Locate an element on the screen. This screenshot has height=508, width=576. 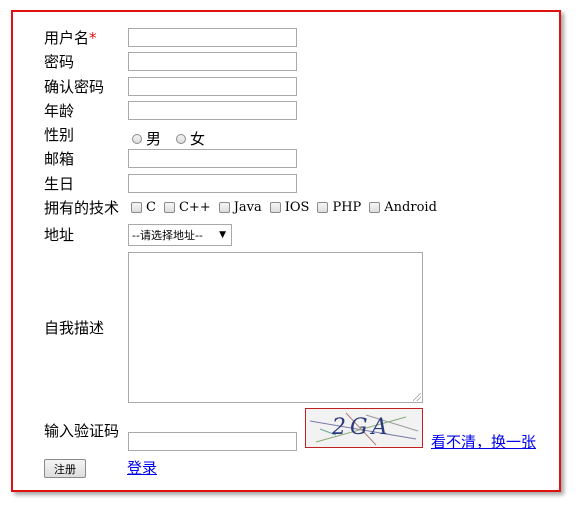
age-label: 年龄 is located at coordinates (59, 111).